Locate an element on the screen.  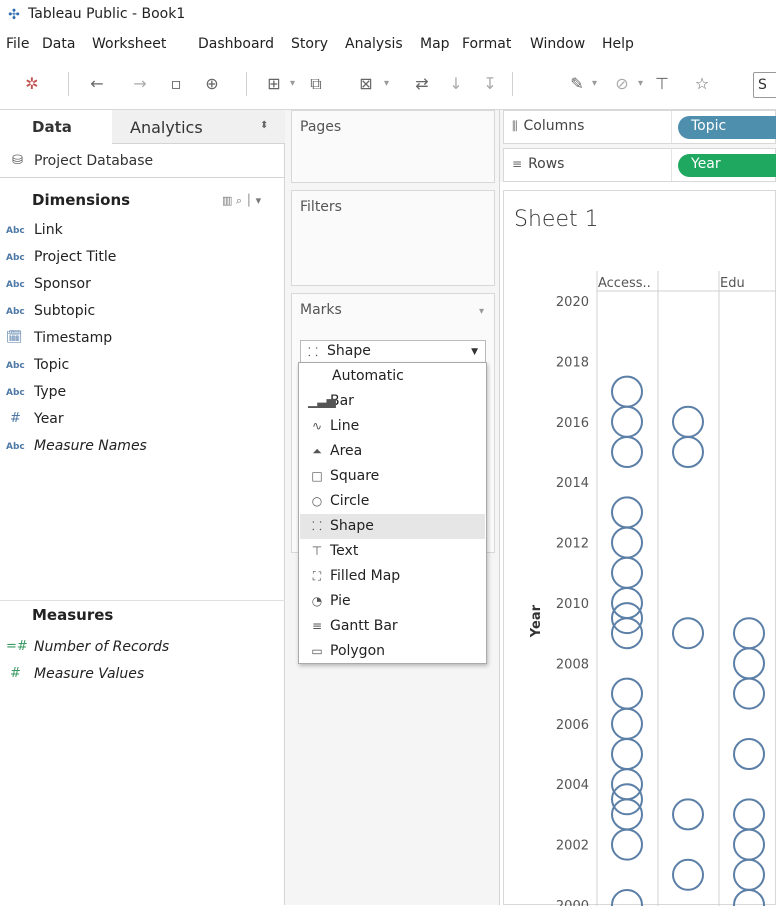
redo-icon: → is located at coordinates (140, 84).